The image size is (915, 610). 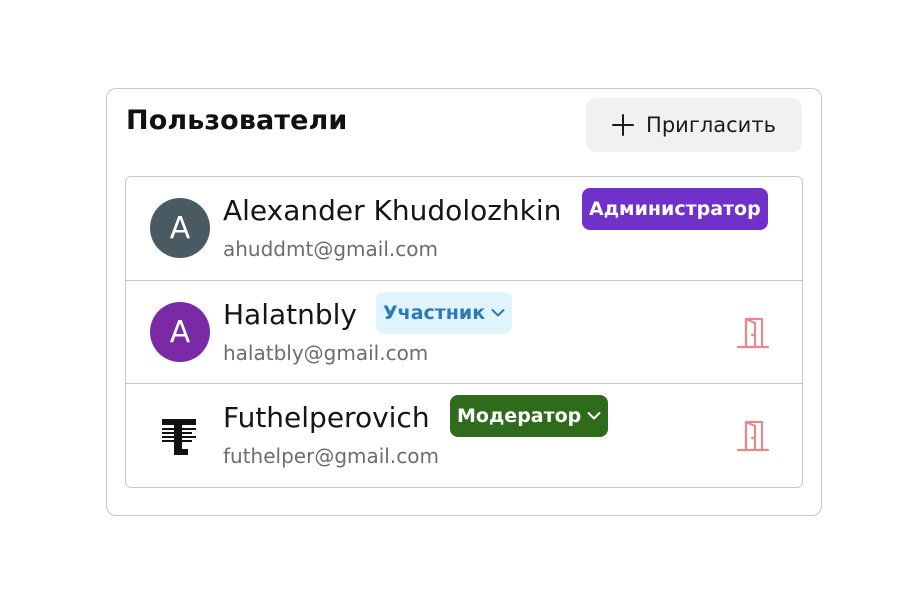 I want to click on role-label: Администратор, so click(x=675, y=209).